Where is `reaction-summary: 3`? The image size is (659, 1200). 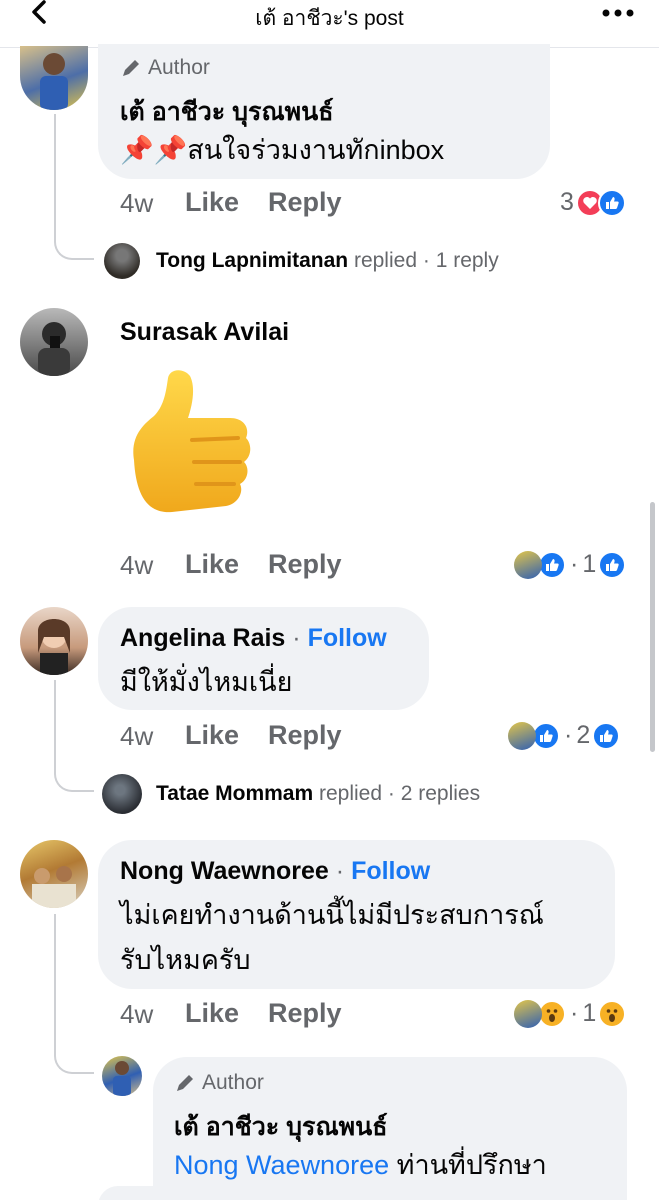 reaction-summary: 3 is located at coordinates (593, 202).